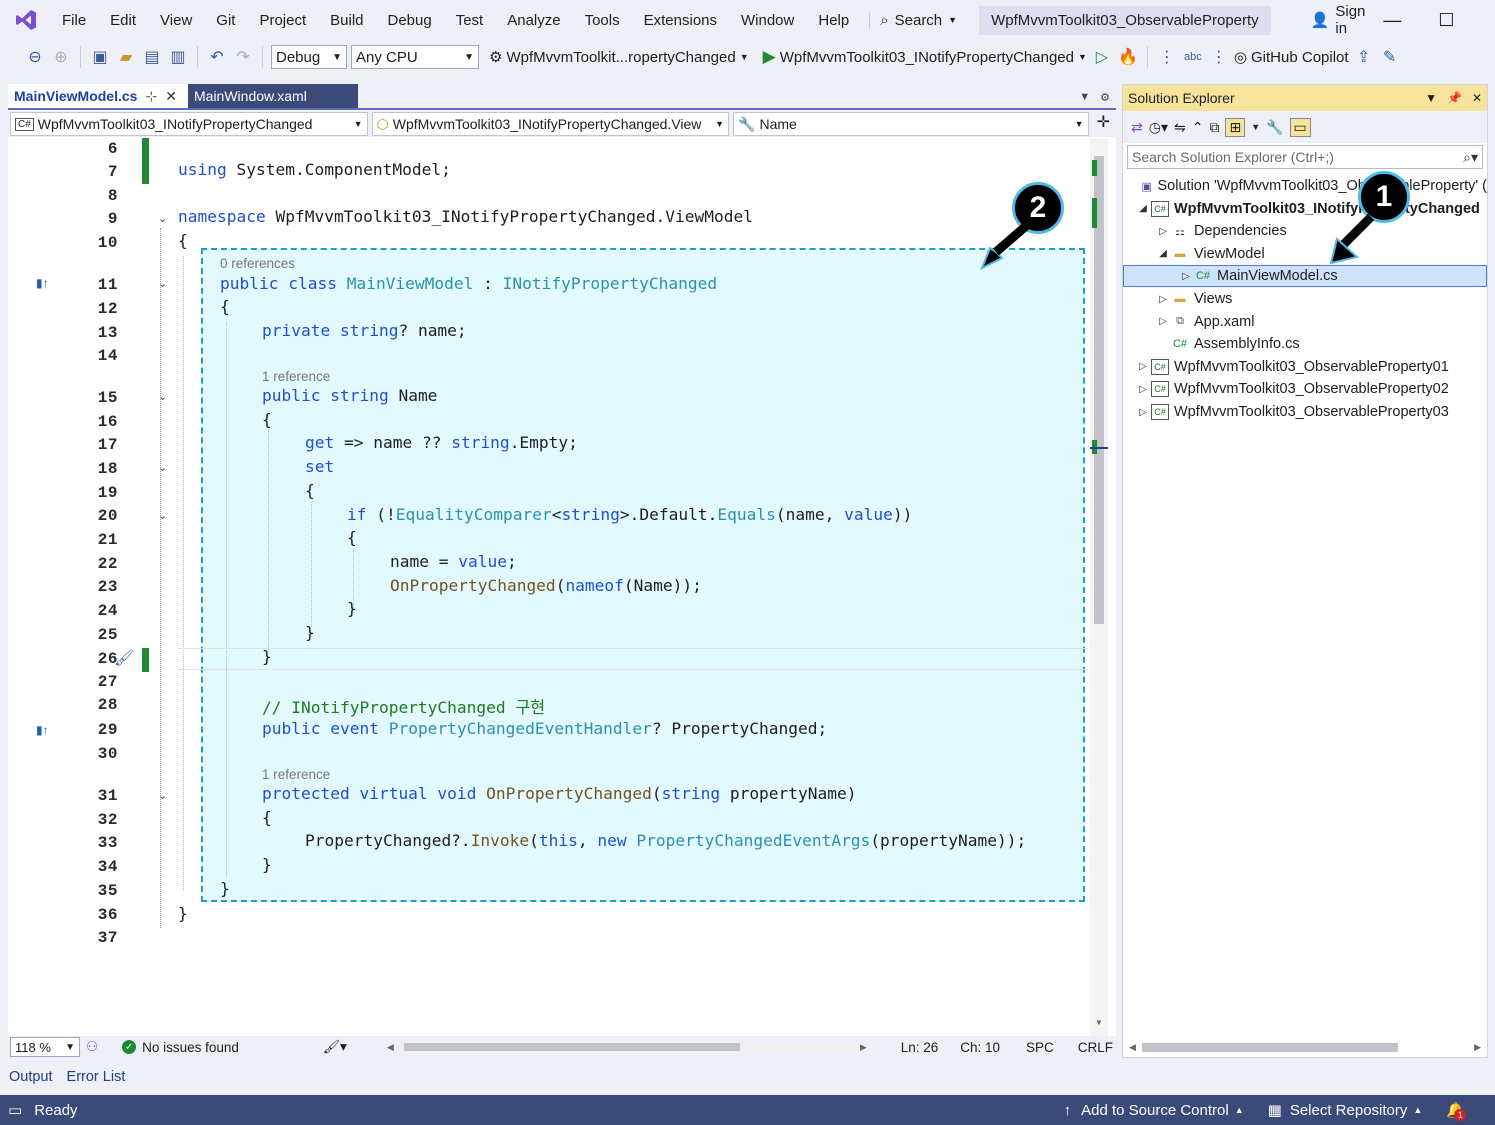 The height and width of the screenshot is (1125, 1495). What do you see at coordinates (1040, 1047) in the screenshot?
I see `indent-status: SPC` at bounding box center [1040, 1047].